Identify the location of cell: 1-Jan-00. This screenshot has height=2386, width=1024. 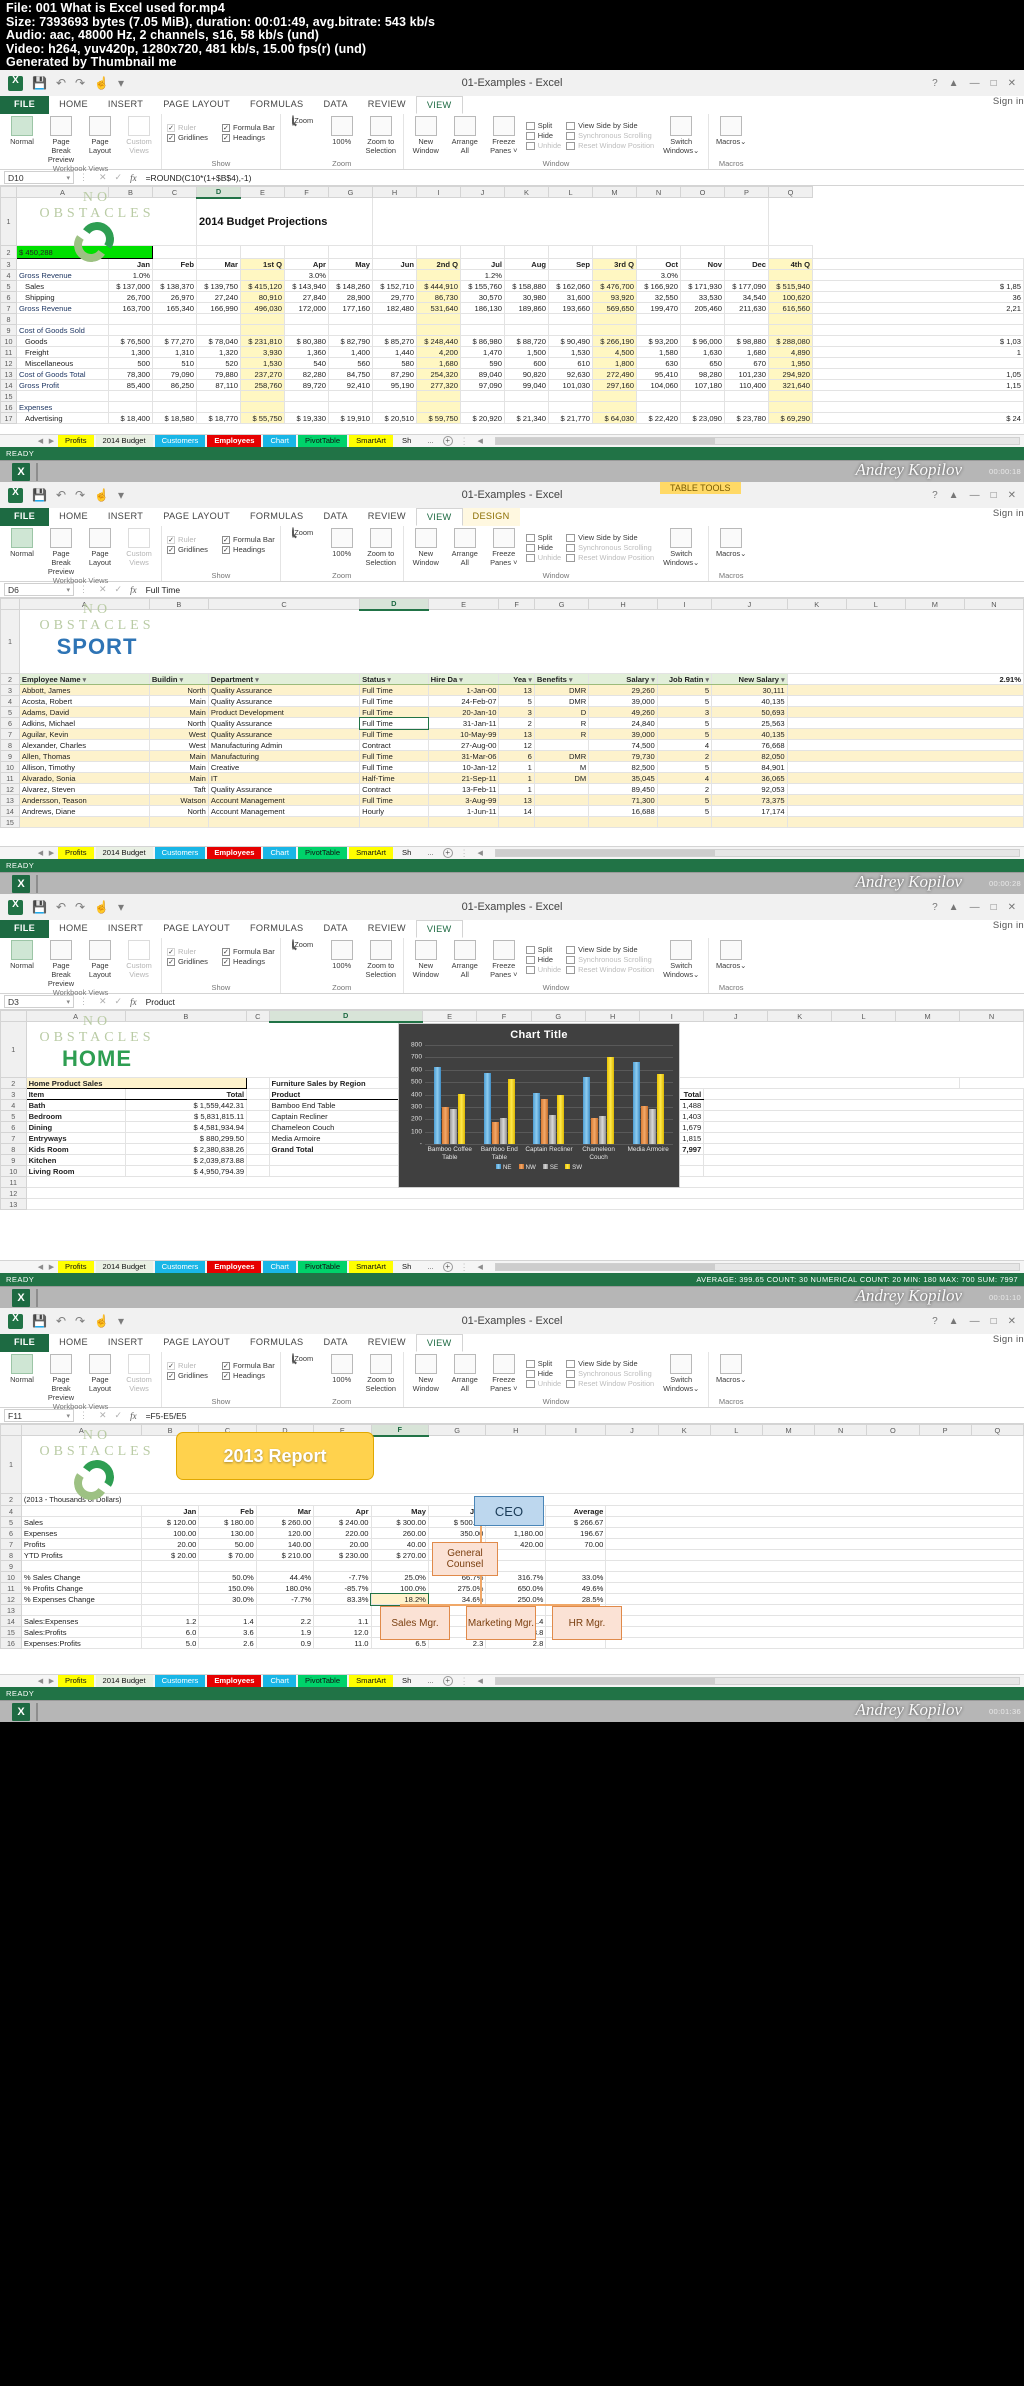
(463, 690).